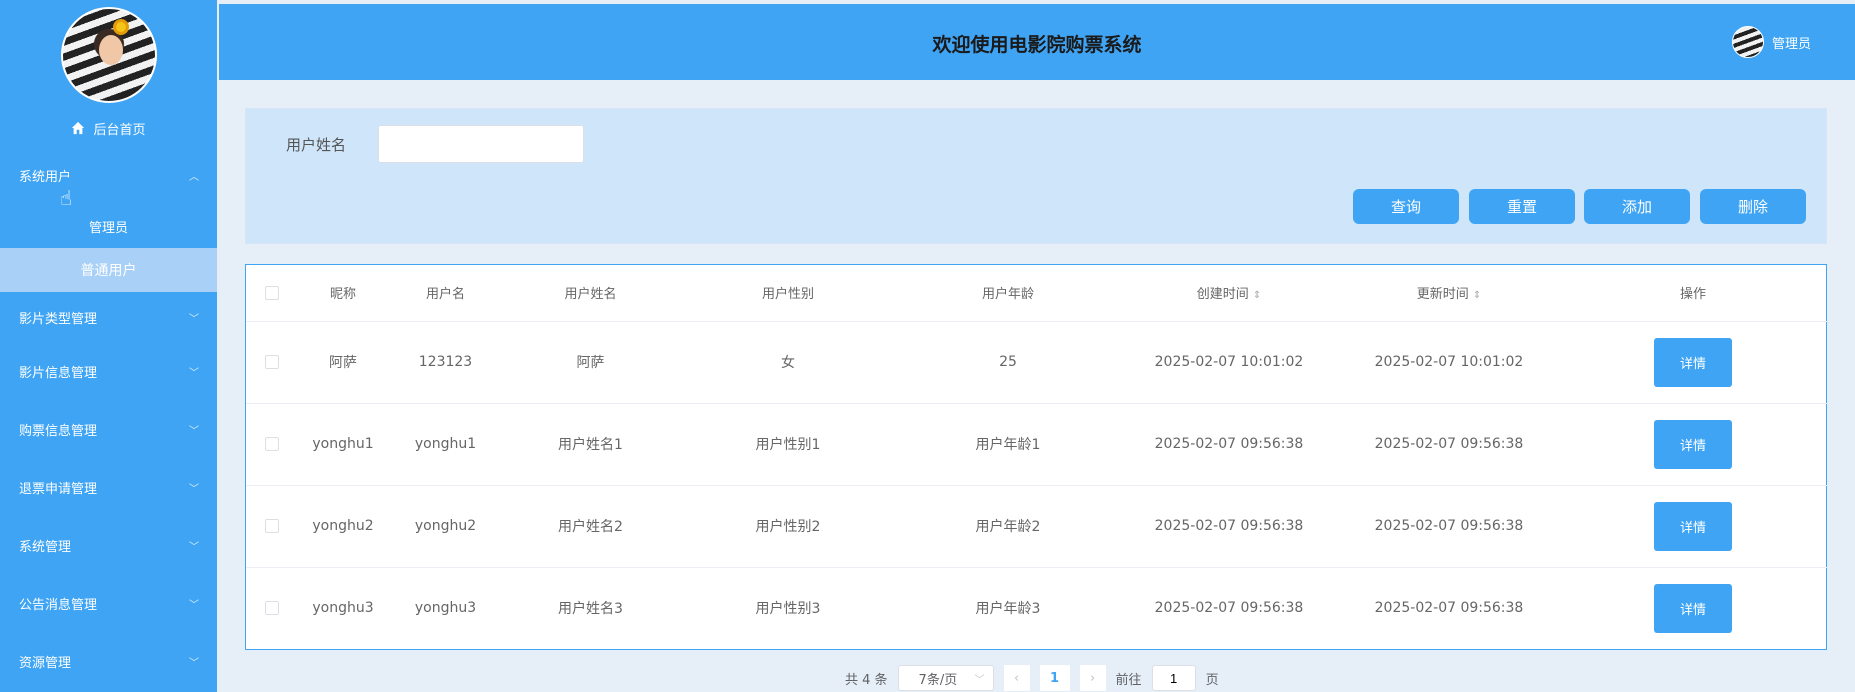  I want to click on cell-gender: 用户性别1, so click(788, 444).